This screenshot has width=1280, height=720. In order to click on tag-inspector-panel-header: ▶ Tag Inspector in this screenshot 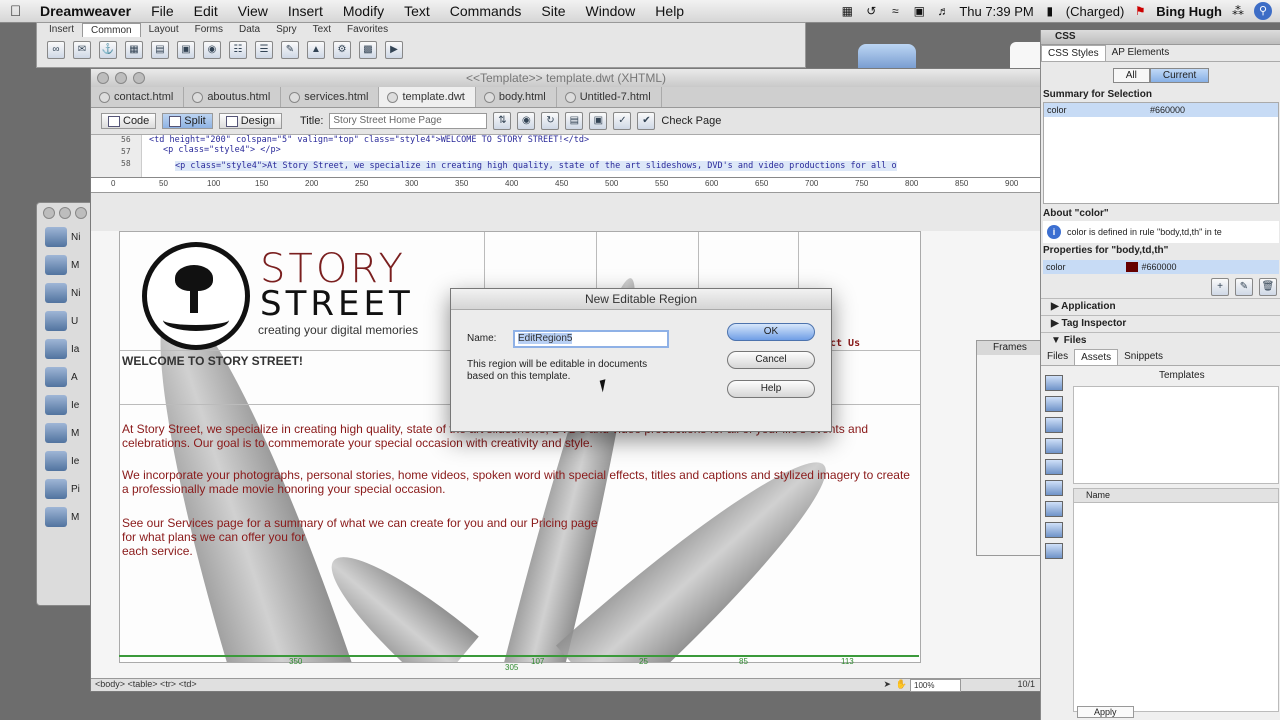, I will do `click(1160, 323)`.